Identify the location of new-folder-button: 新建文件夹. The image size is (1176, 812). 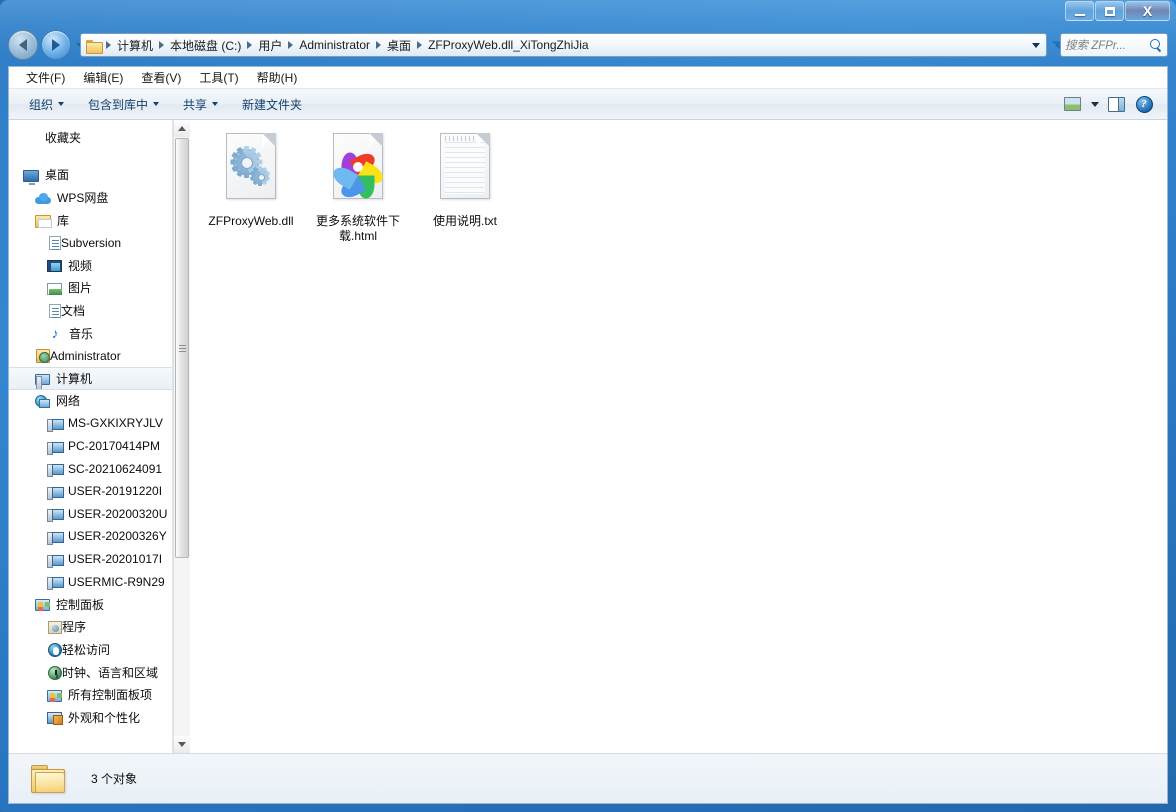
(272, 104).